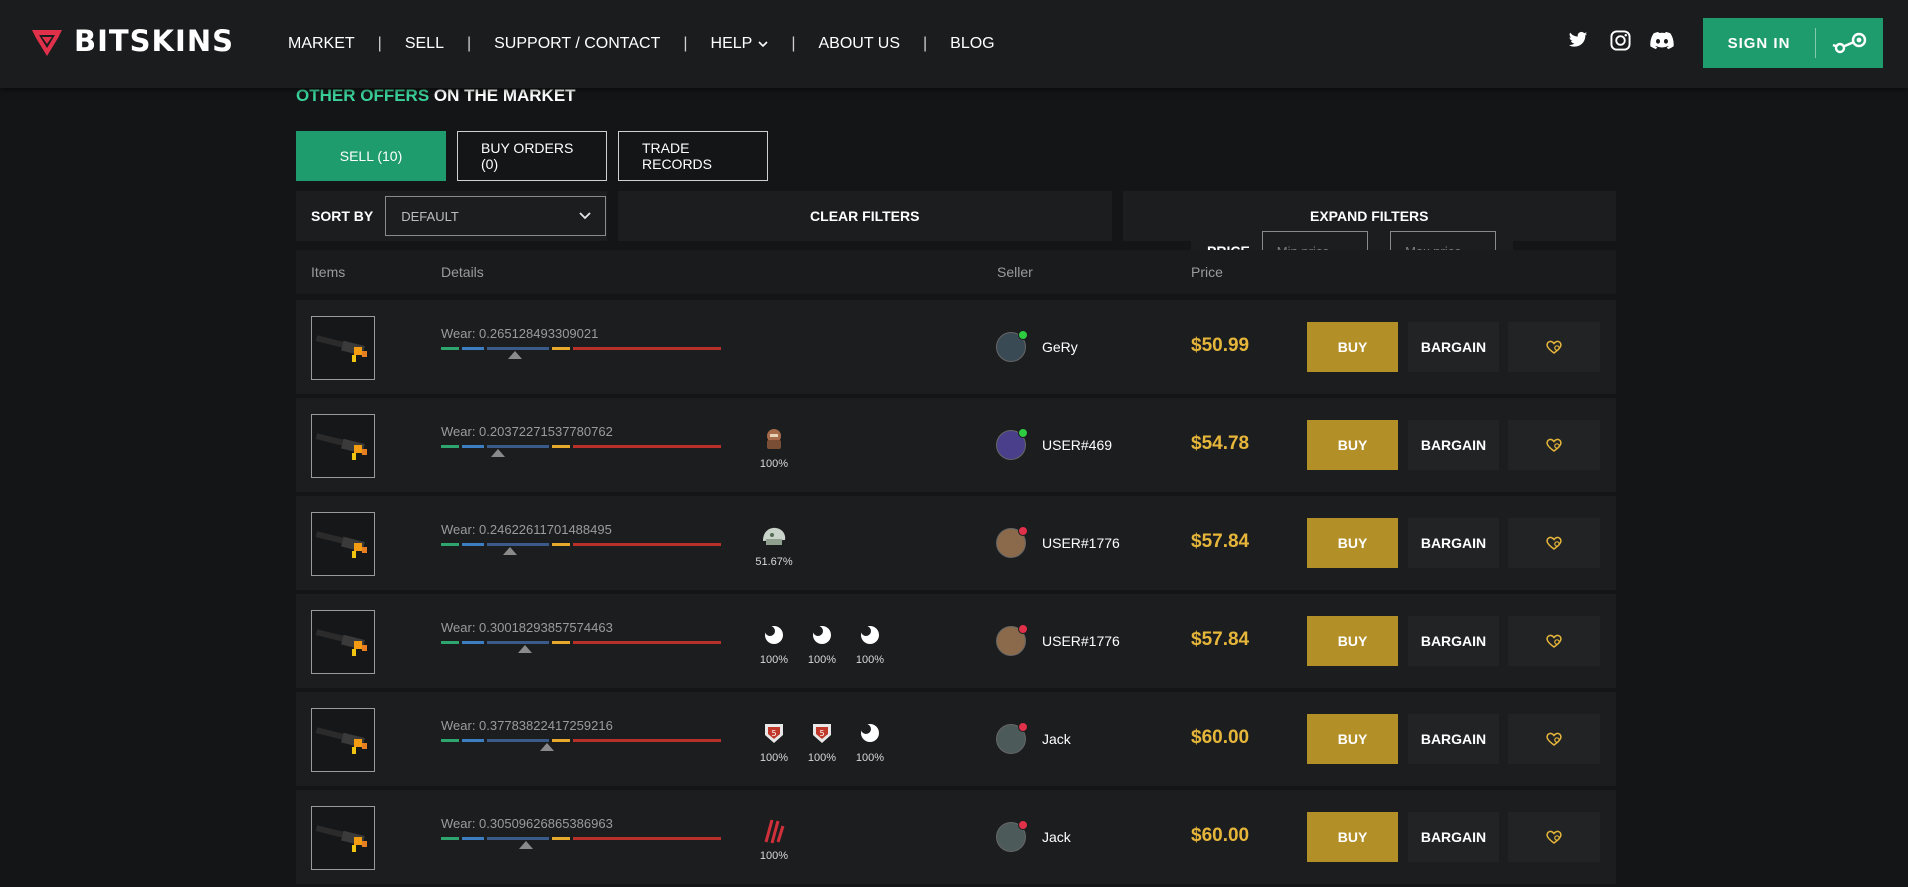 The width and height of the screenshot is (1908, 887). I want to click on nav-market: MARKET, so click(321, 44).